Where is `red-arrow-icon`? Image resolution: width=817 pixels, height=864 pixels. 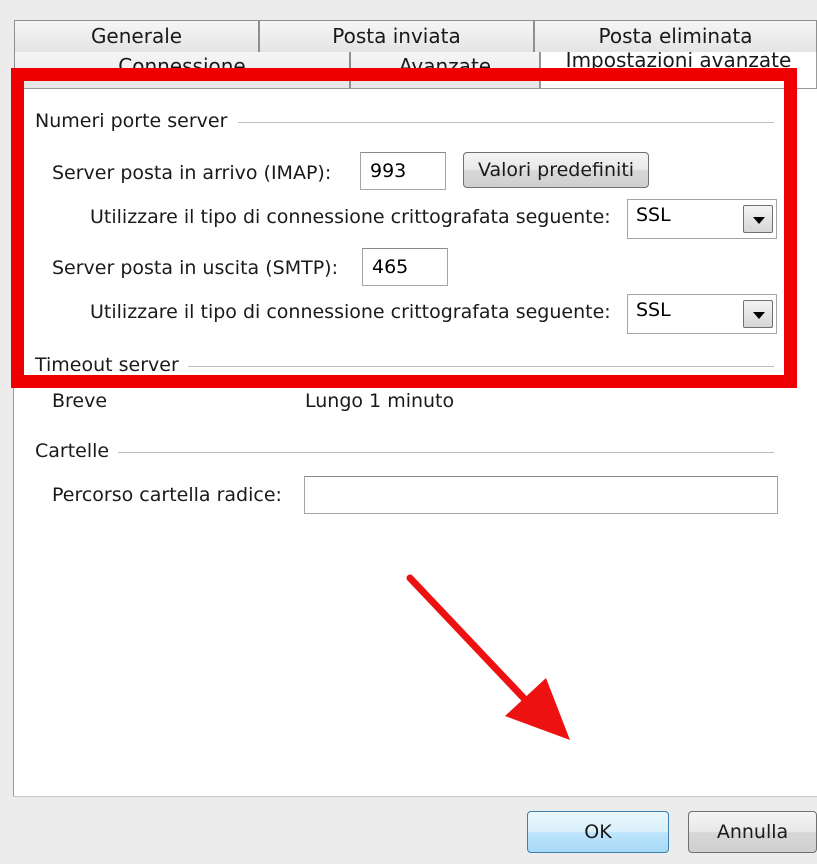
red-arrow-icon is located at coordinates (488, 657).